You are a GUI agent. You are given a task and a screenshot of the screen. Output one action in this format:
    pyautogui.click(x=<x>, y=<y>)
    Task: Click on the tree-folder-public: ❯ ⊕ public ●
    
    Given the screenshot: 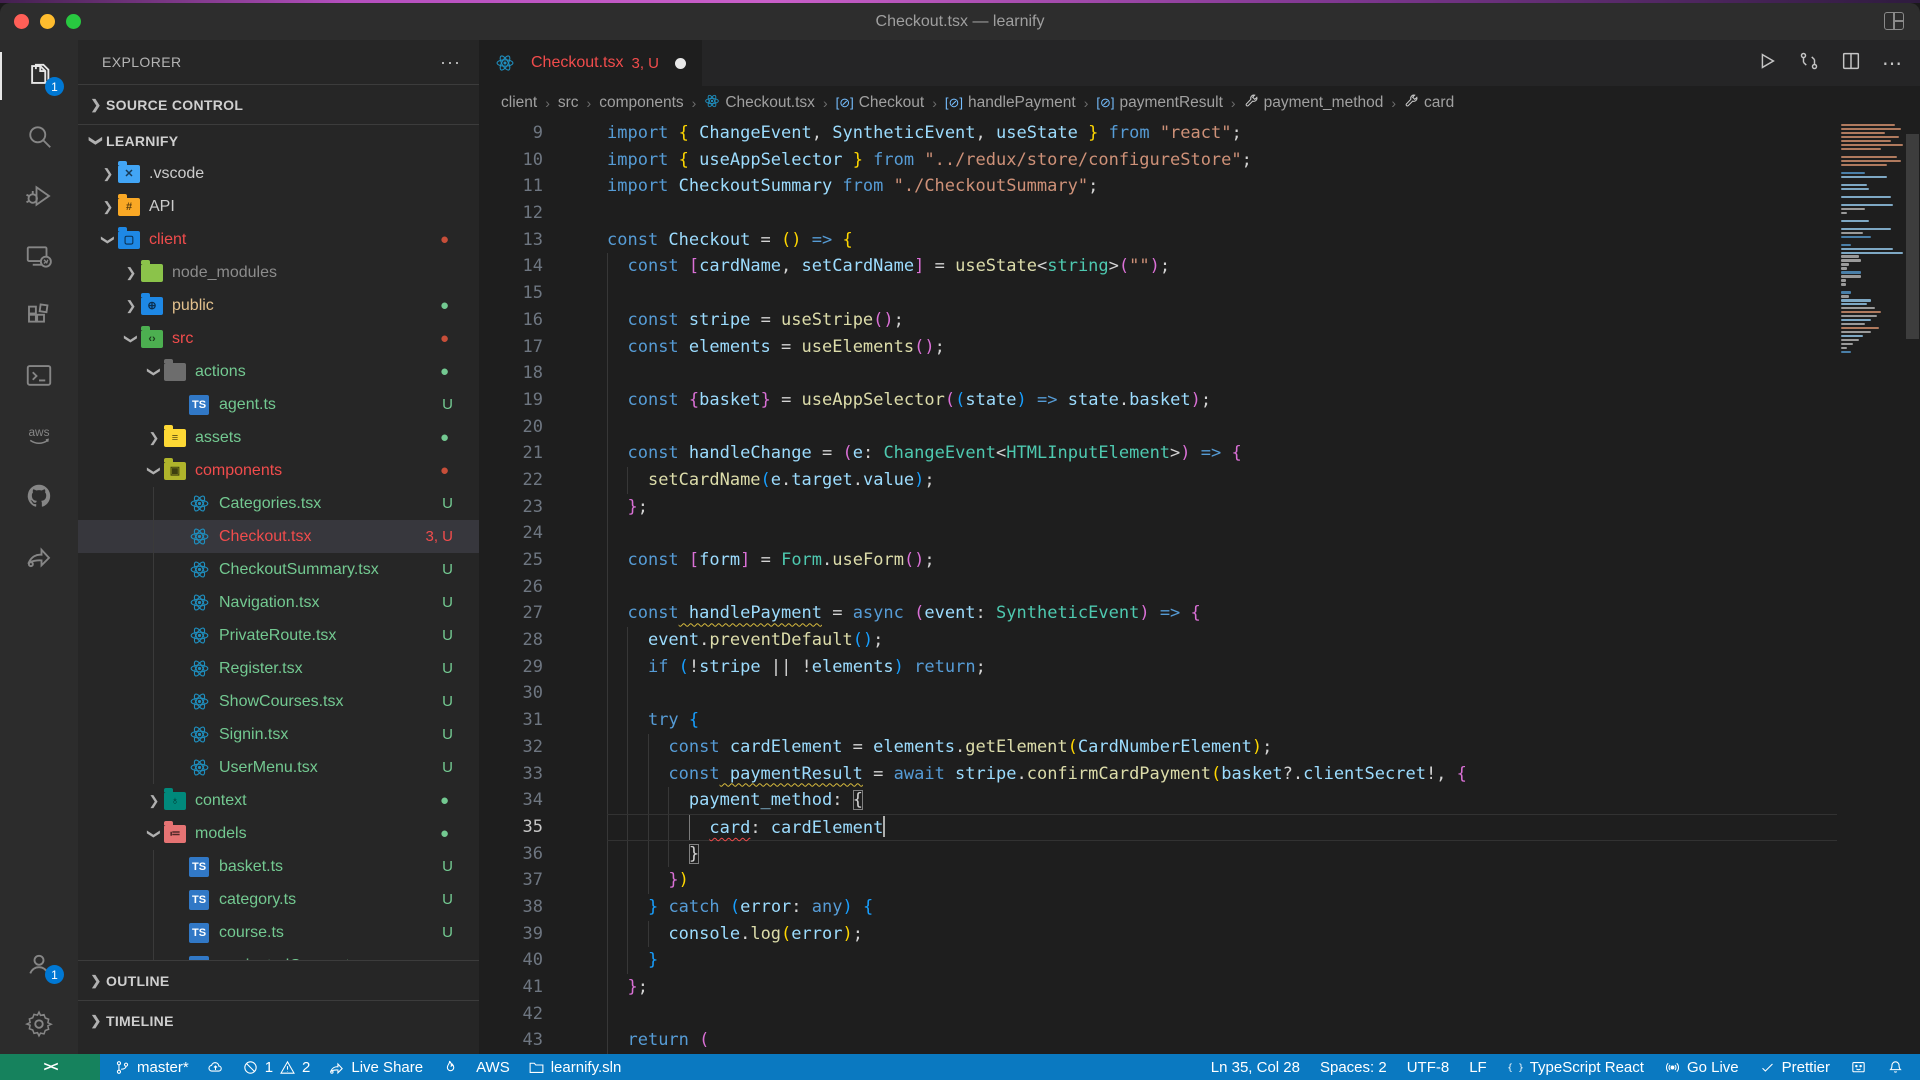 What is the action you would take?
    pyautogui.click(x=278, y=305)
    